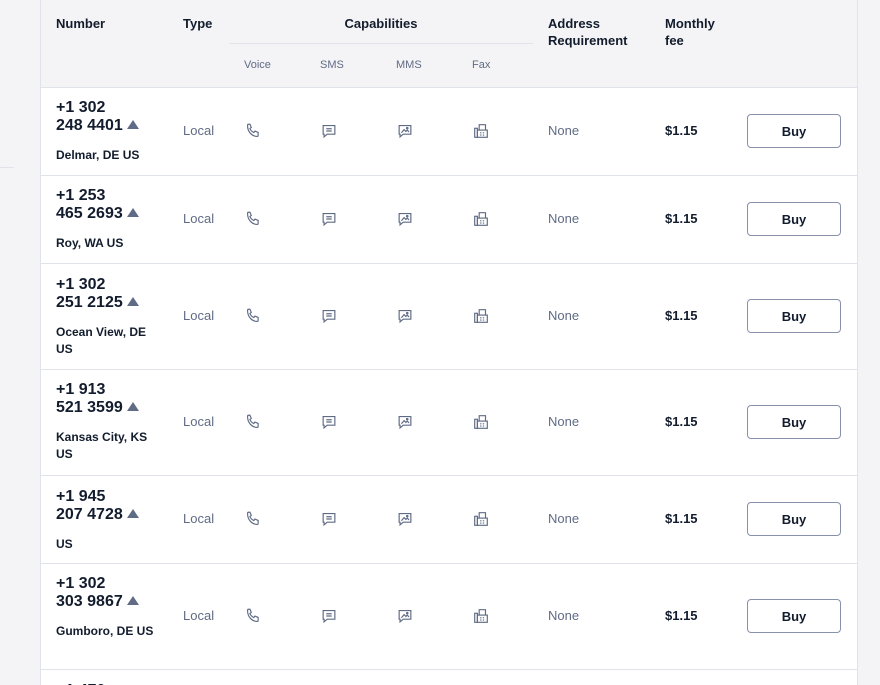 This screenshot has height=685, width=880. Describe the element at coordinates (409, 65) in the screenshot. I see `column-header-mms: MMS` at that location.